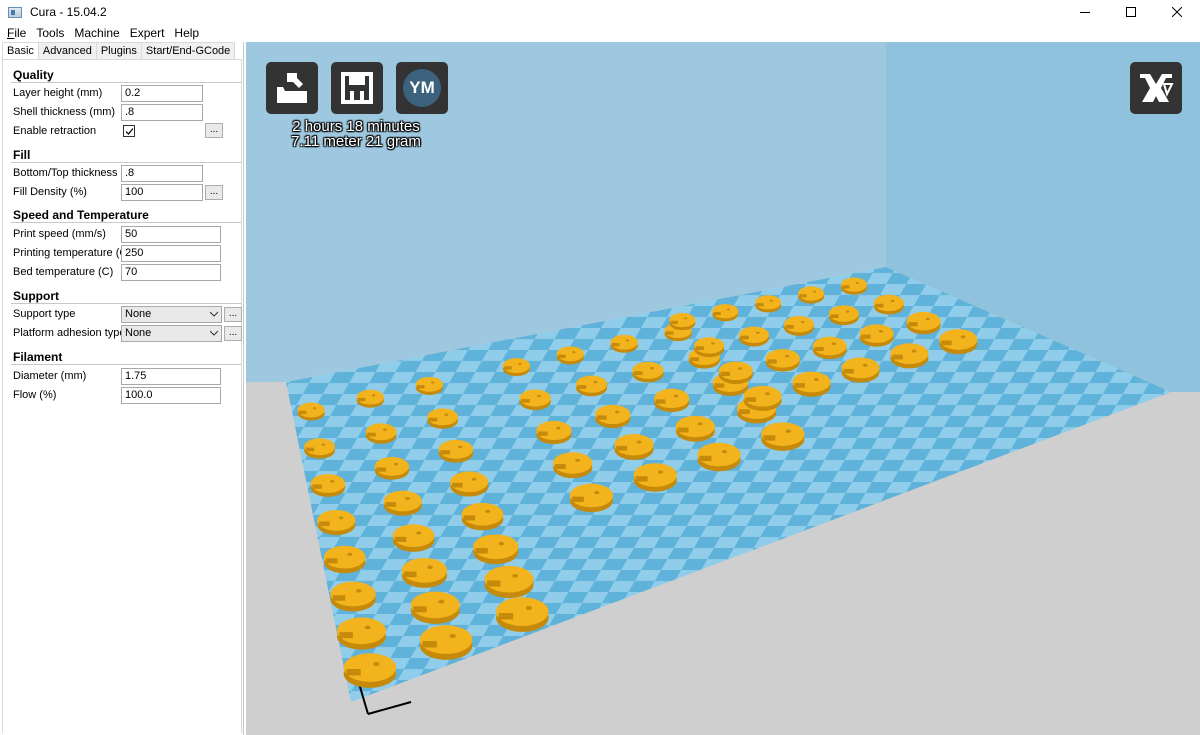 Image resolution: width=1200 pixels, height=735 pixels. What do you see at coordinates (162, 112) in the screenshot?
I see `shell-thickness-field: .8` at bounding box center [162, 112].